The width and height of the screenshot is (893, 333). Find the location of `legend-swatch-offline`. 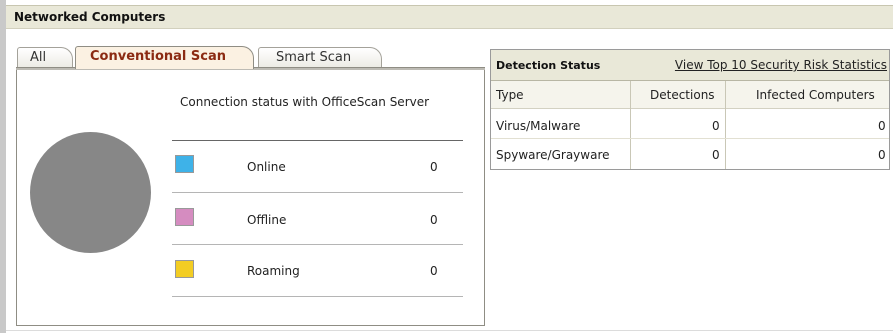

legend-swatch-offline is located at coordinates (184, 217).